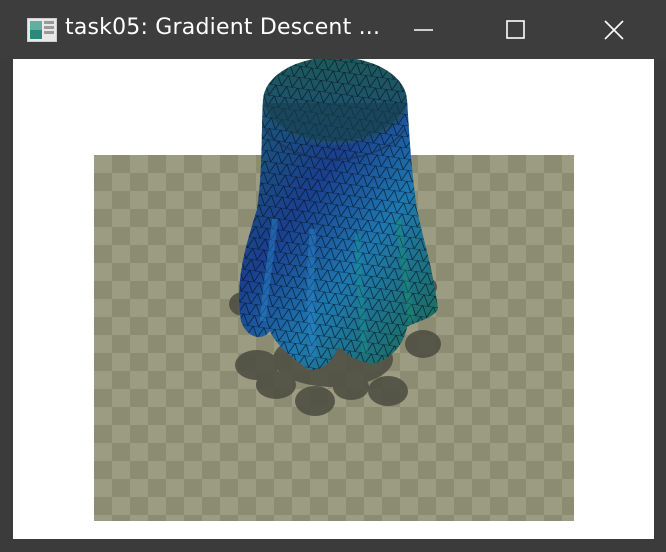 The image size is (666, 552). I want to click on minimize-icon, so click(423, 29).